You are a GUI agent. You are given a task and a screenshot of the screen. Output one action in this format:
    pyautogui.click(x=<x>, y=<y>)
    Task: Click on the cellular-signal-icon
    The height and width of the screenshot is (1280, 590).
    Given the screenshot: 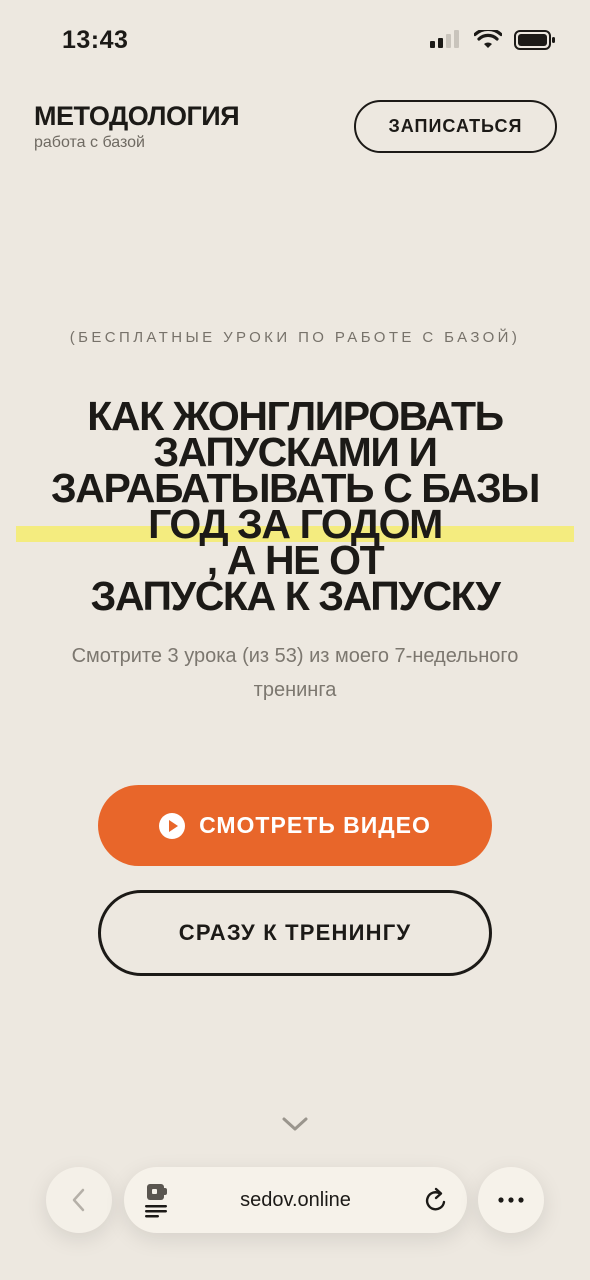 What is the action you would take?
    pyautogui.click(x=444, y=39)
    